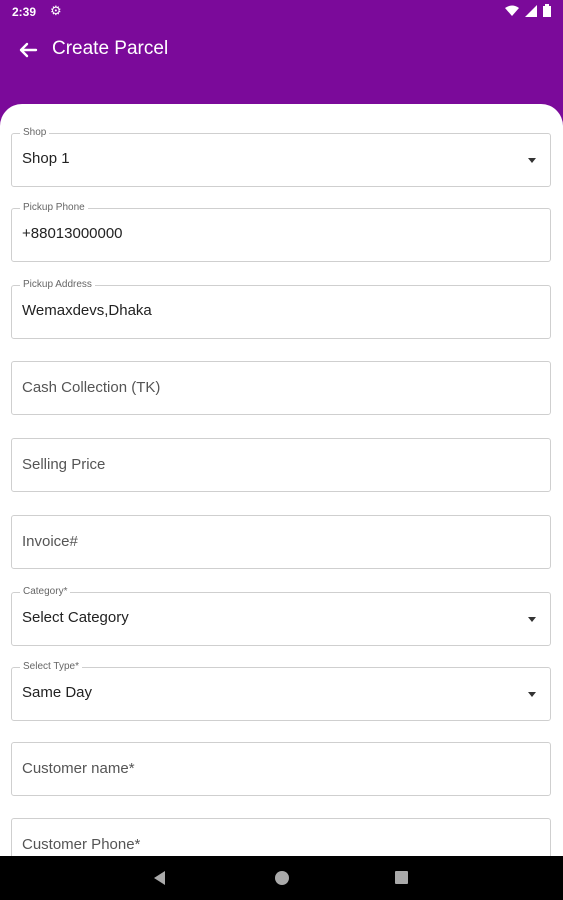  What do you see at coordinates (281, 465) in the screenshot?
I see `selling-price-field: Selling Price` at bounding box center [281, 465].